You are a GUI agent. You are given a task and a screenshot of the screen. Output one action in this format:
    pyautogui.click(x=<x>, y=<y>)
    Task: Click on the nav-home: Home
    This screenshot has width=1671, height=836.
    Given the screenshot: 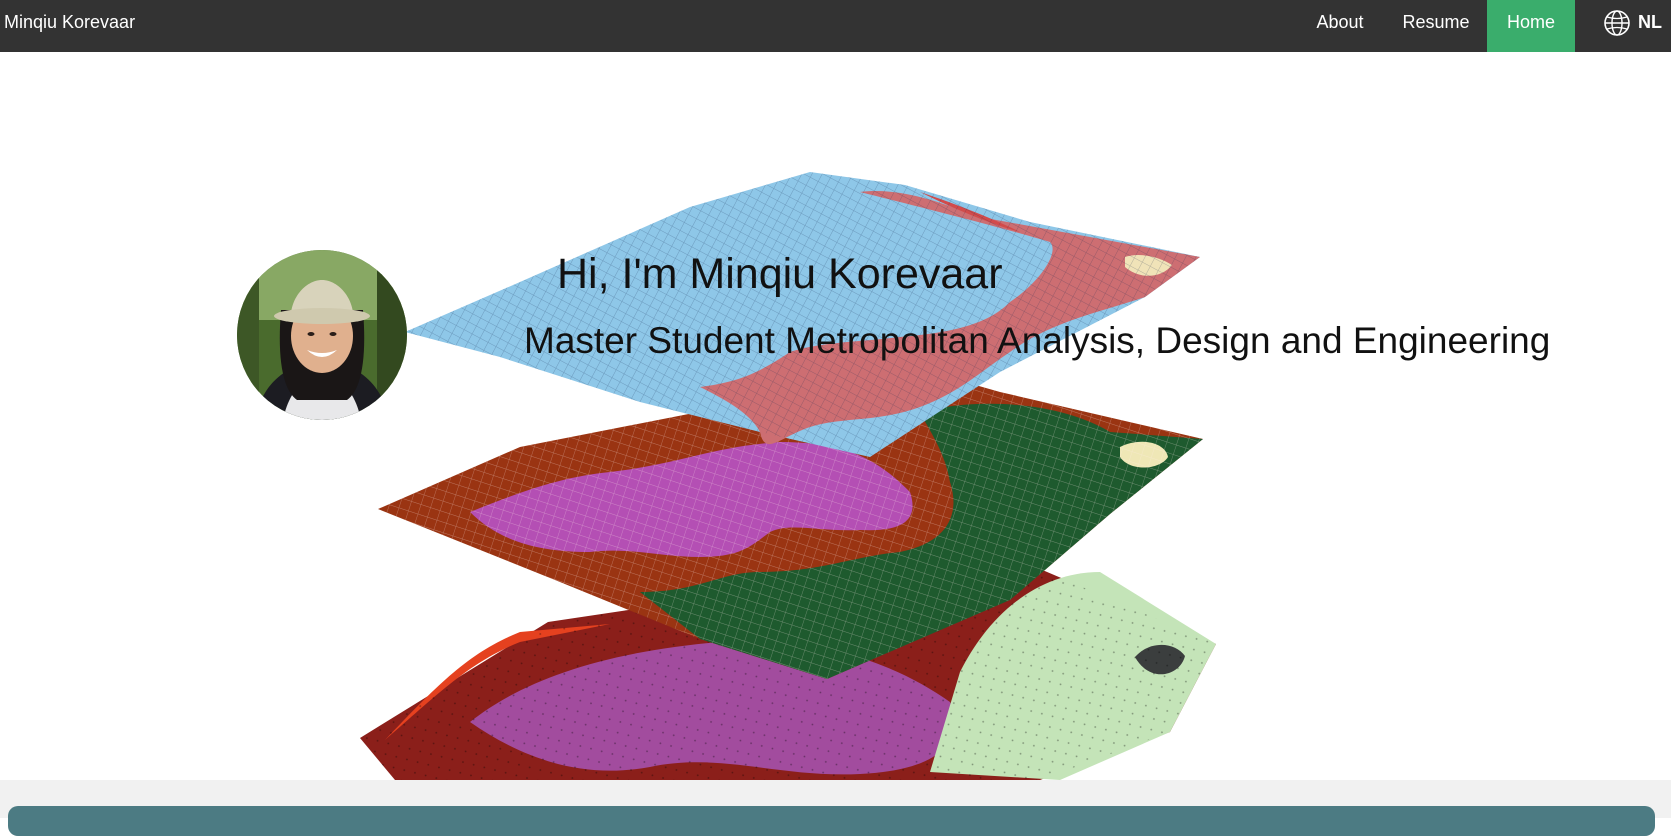 What is the action you would take?
    pyautogui.click(x=1531, y=26)
    